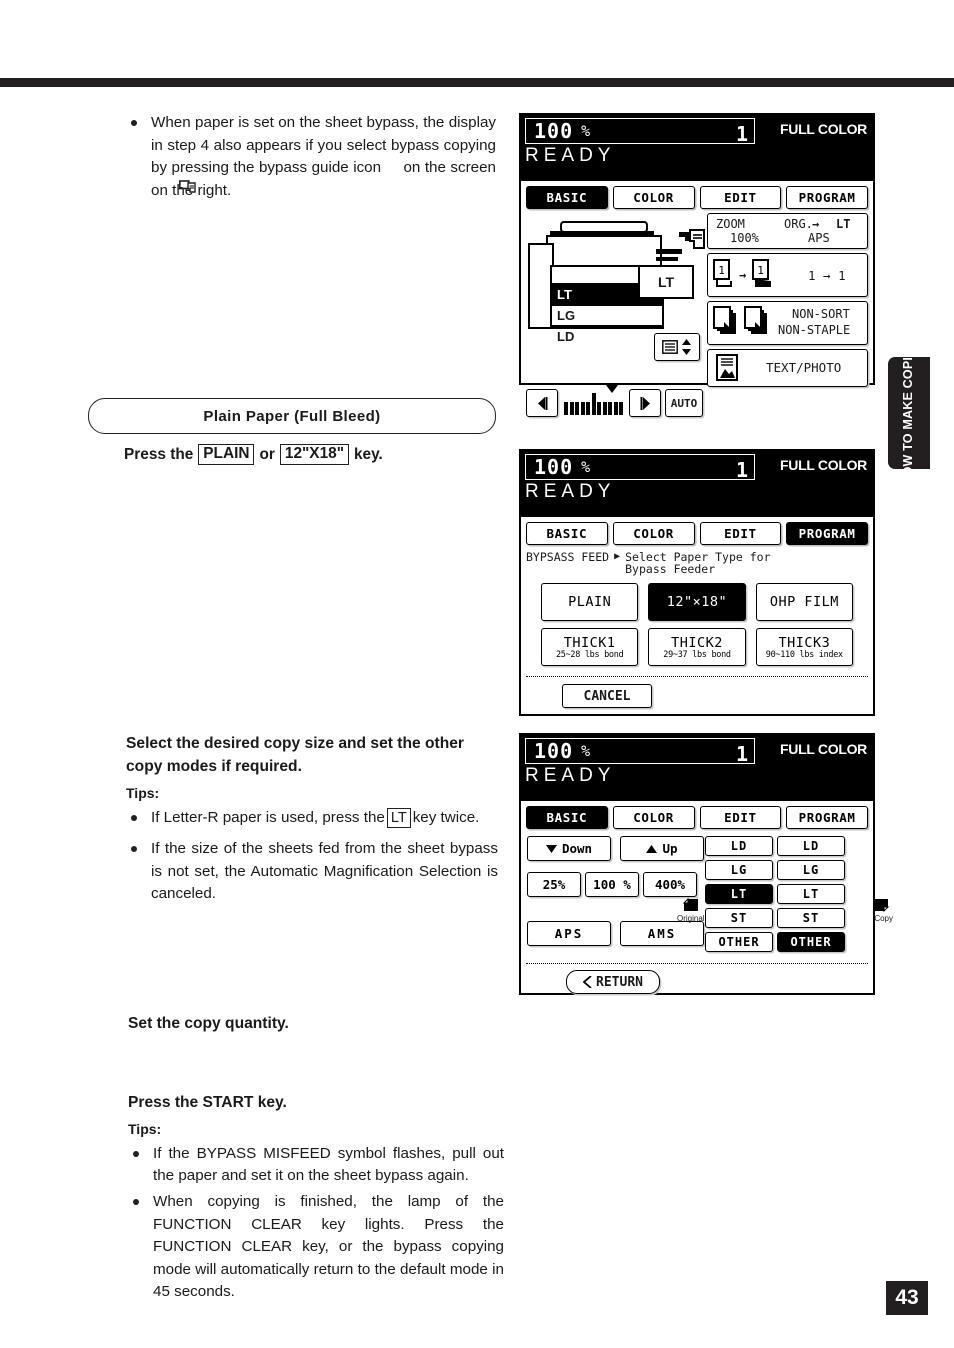 The image size is (954, 1348). Describe the element at coordinates (568, 557) in the screenshot. I see `lcd2-breadcrumb-root: BYPSASS FEED` at that location.